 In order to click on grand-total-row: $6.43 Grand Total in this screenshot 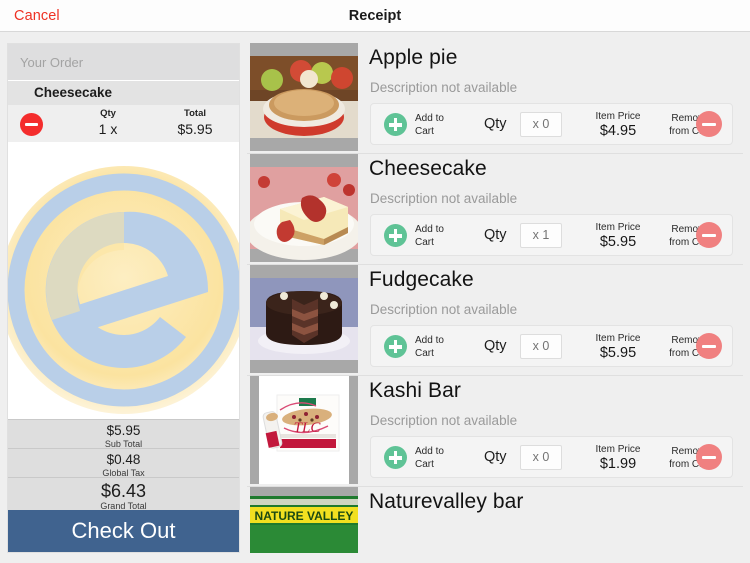, I will do `click(123, 494)`.